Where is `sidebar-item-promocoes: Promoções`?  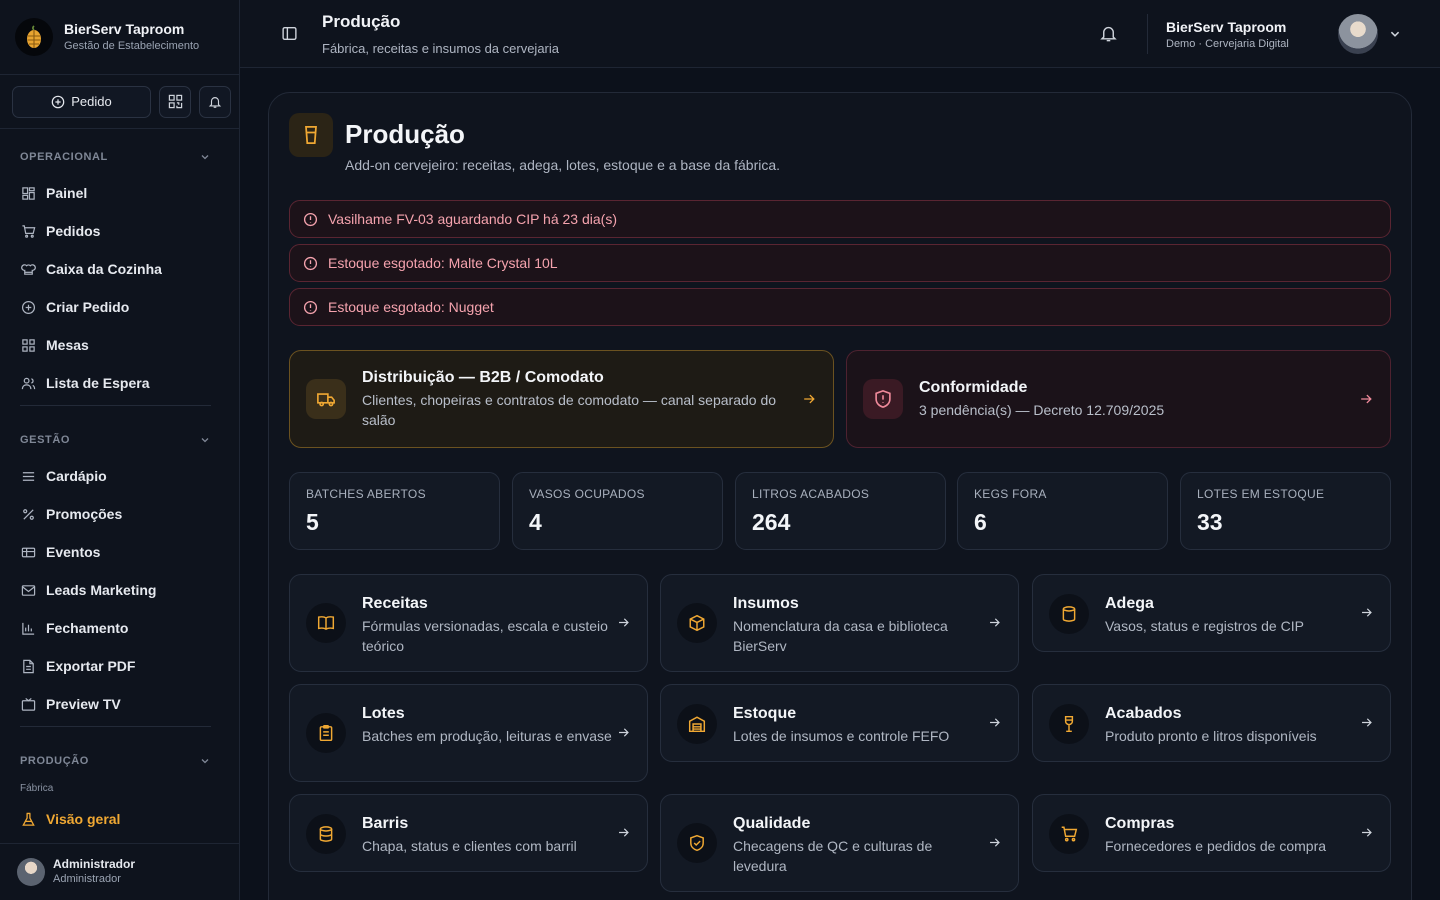
sidebar-item-promocoes: Promoções is located at coordinates (115, 514).